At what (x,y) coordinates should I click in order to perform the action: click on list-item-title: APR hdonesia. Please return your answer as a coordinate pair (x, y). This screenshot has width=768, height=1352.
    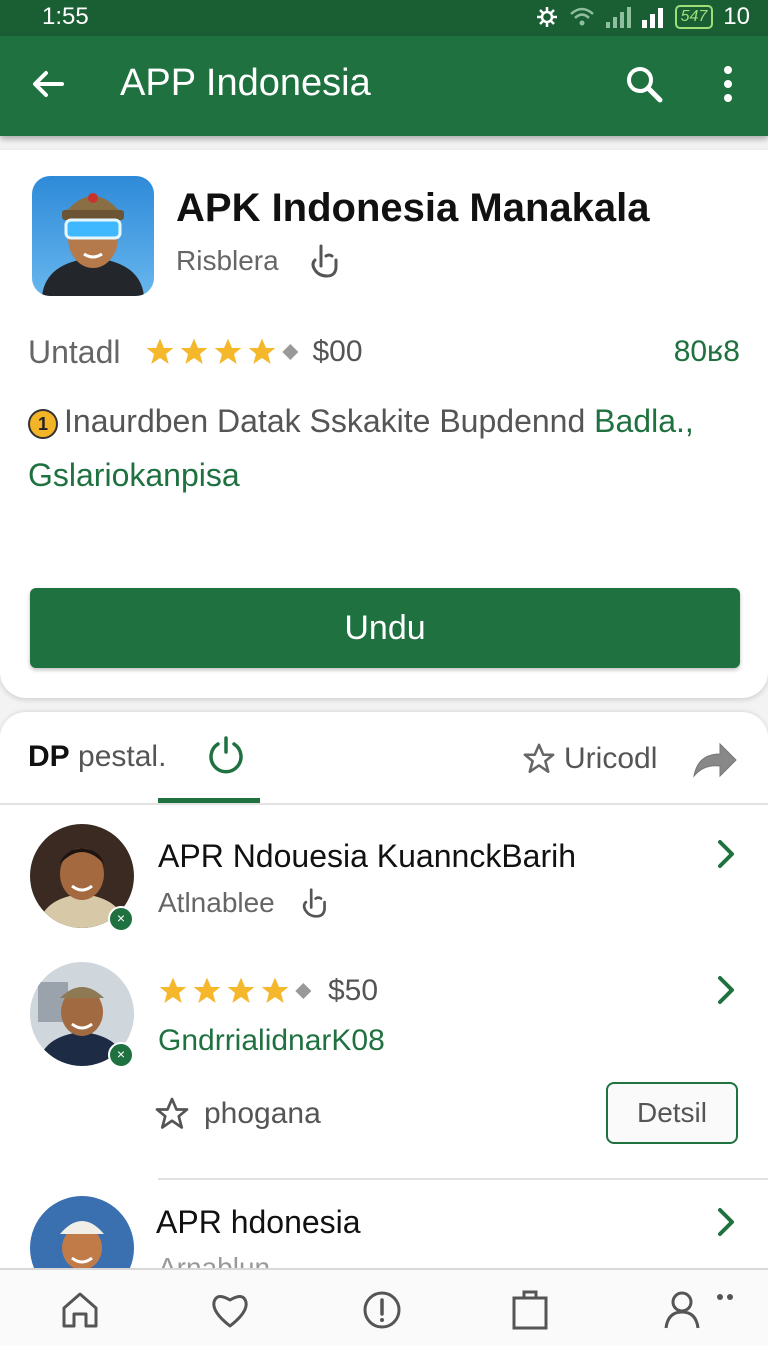
    Looking at the image, I should click on (258, 1222).